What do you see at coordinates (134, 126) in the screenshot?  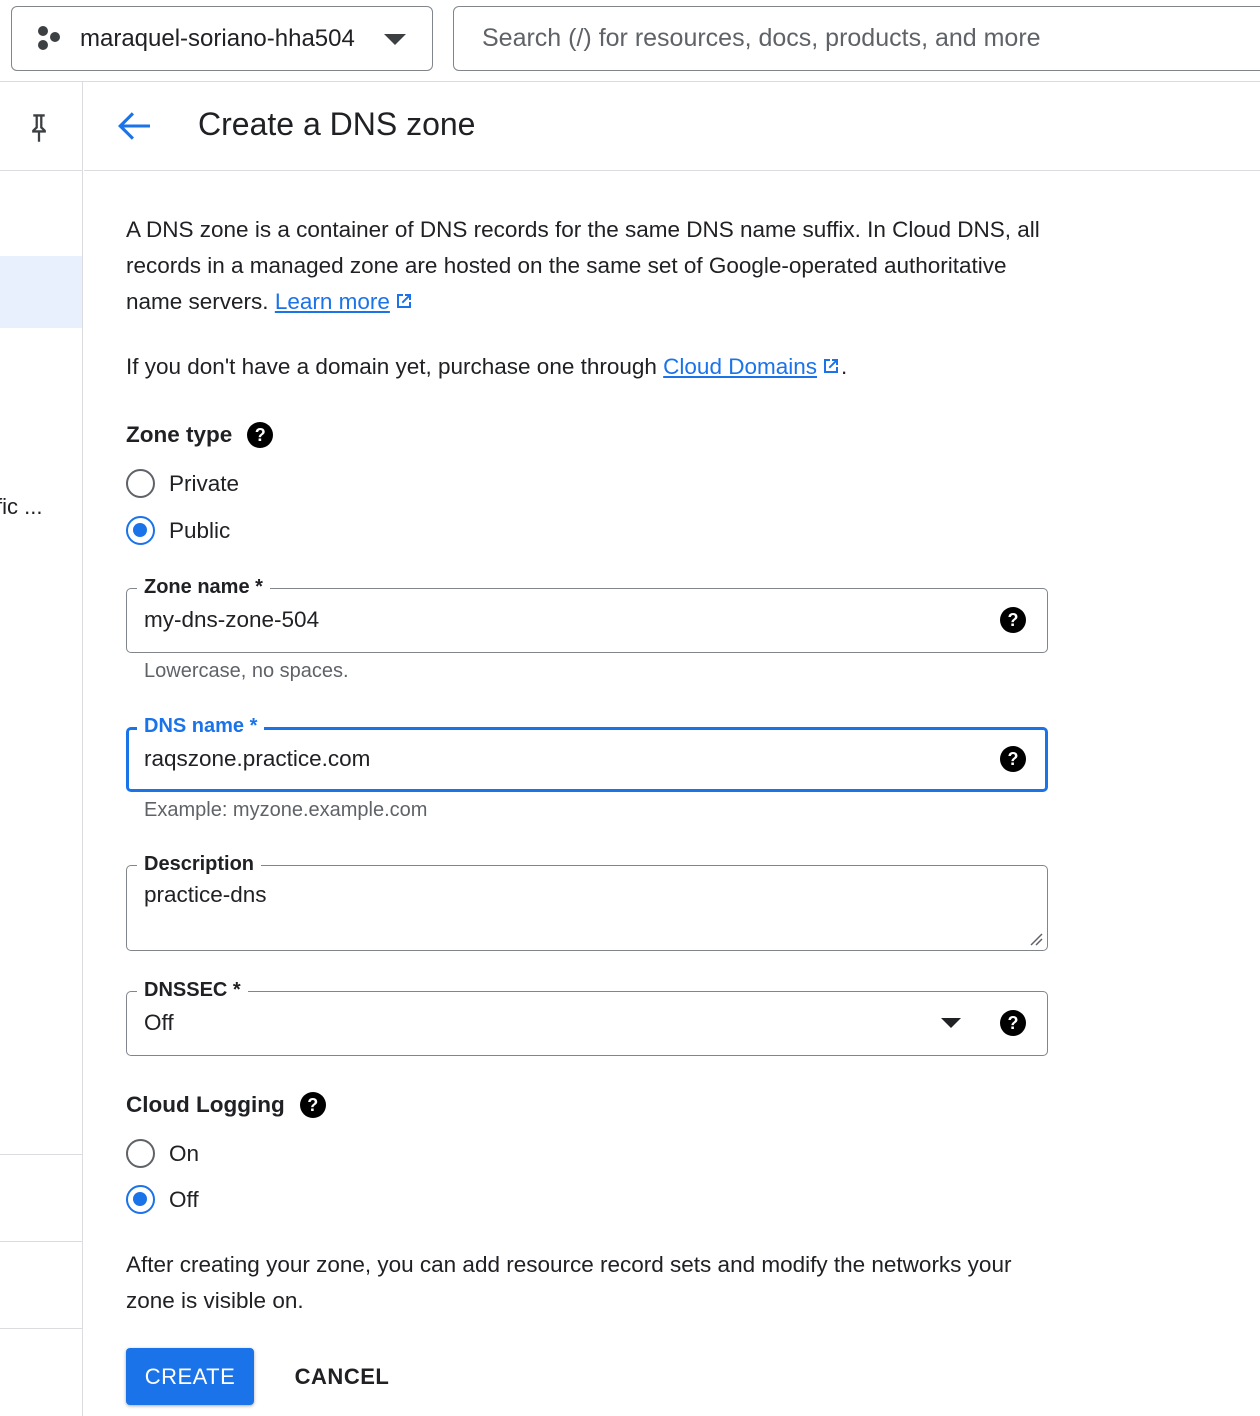 I see `back-arrow-icon` at bounding box center [134, 126].